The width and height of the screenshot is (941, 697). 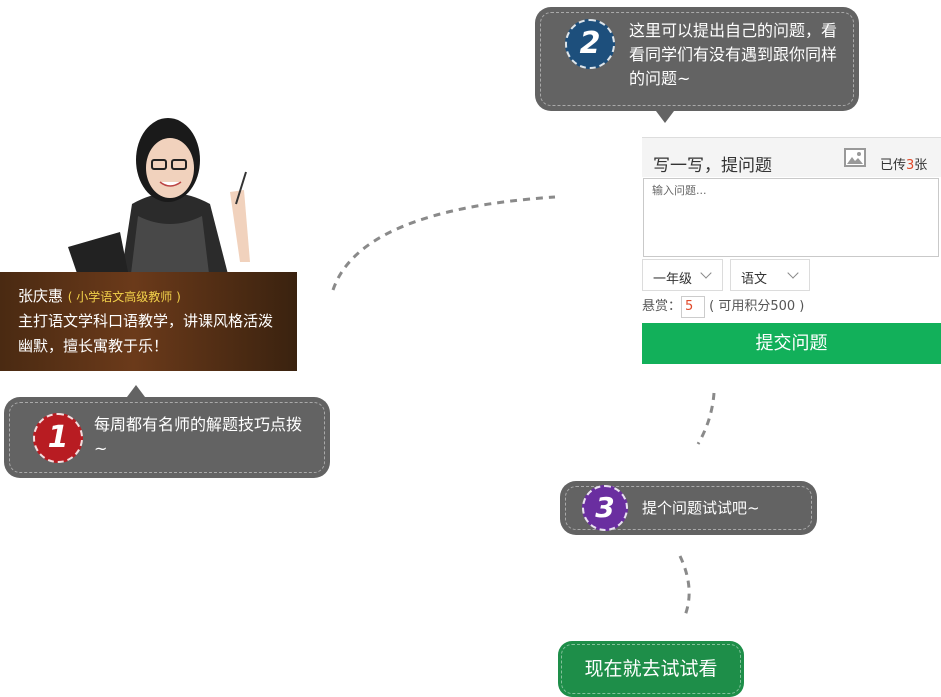 What do you see at coordinates (662, 306) in the screenshot?
I see `reward-label: 悬赏：` at bounding box center [662, 306].